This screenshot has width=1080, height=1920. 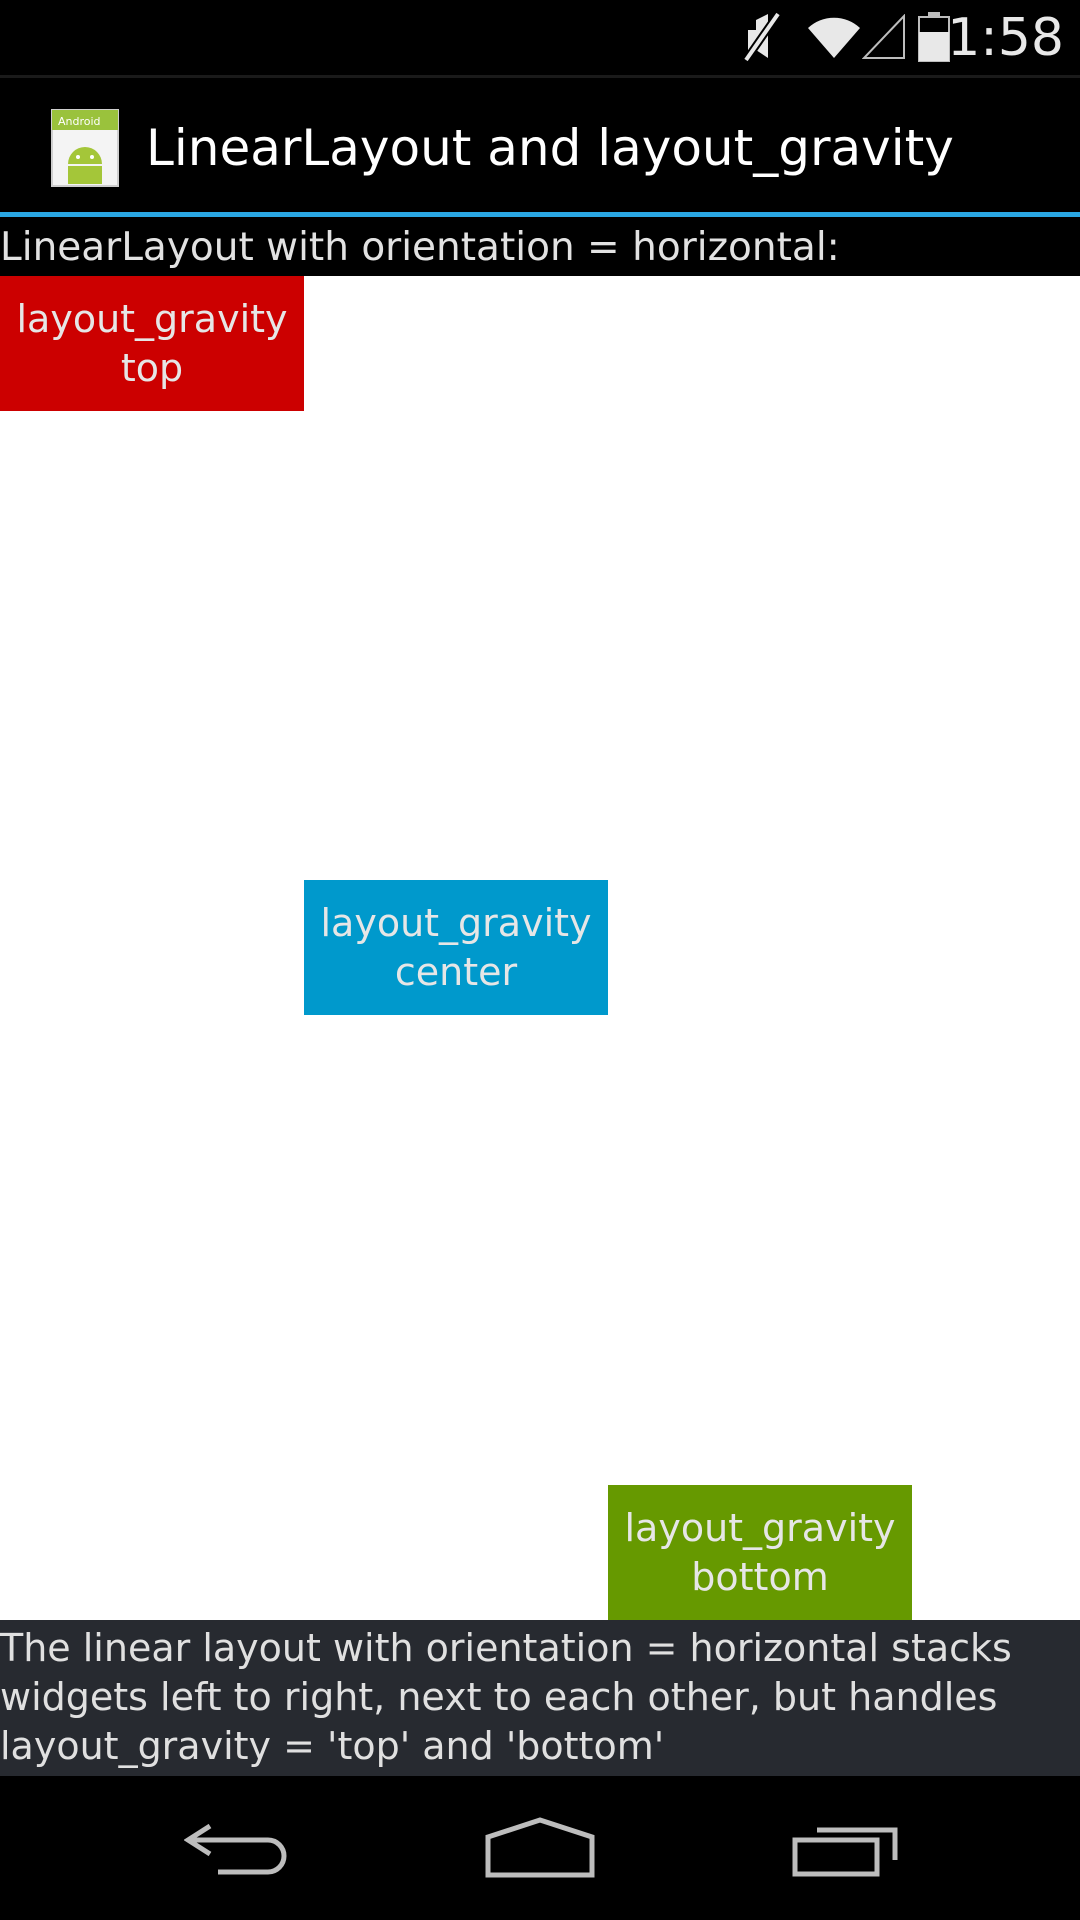 I want to click on gravity-bottom-value: bottom, so click(x=760, y=1576).